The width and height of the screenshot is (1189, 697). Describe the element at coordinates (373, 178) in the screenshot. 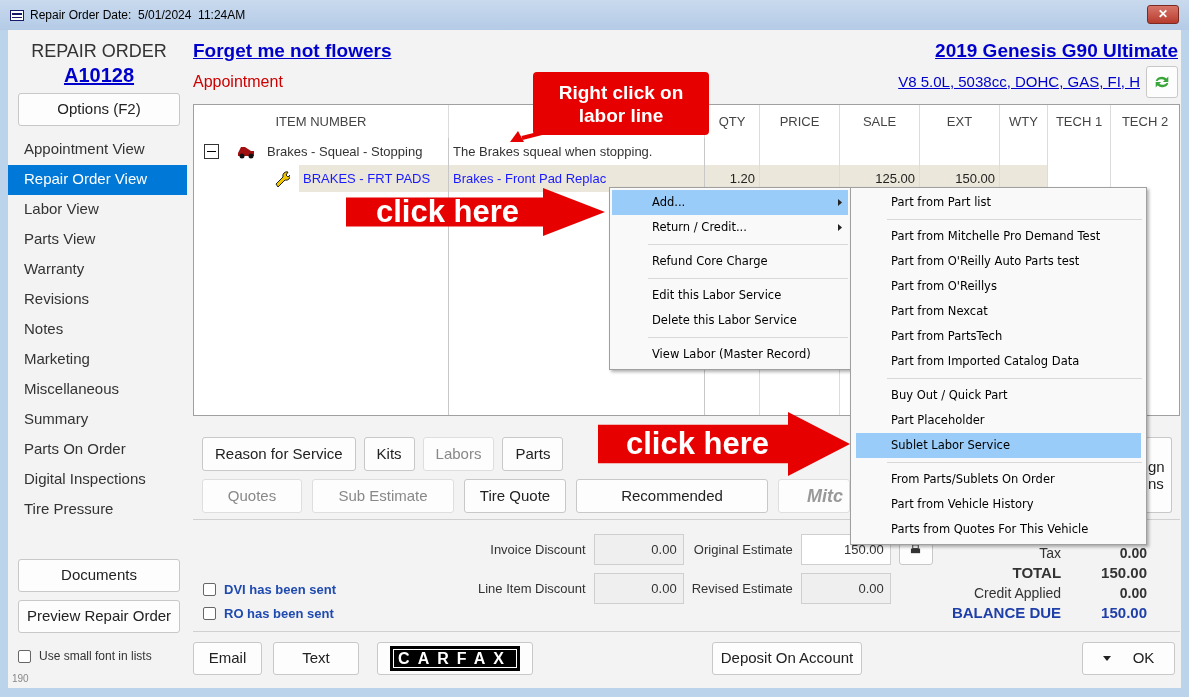

I see `labor-item-cell: BRAKES - FRT PADS` at that location.